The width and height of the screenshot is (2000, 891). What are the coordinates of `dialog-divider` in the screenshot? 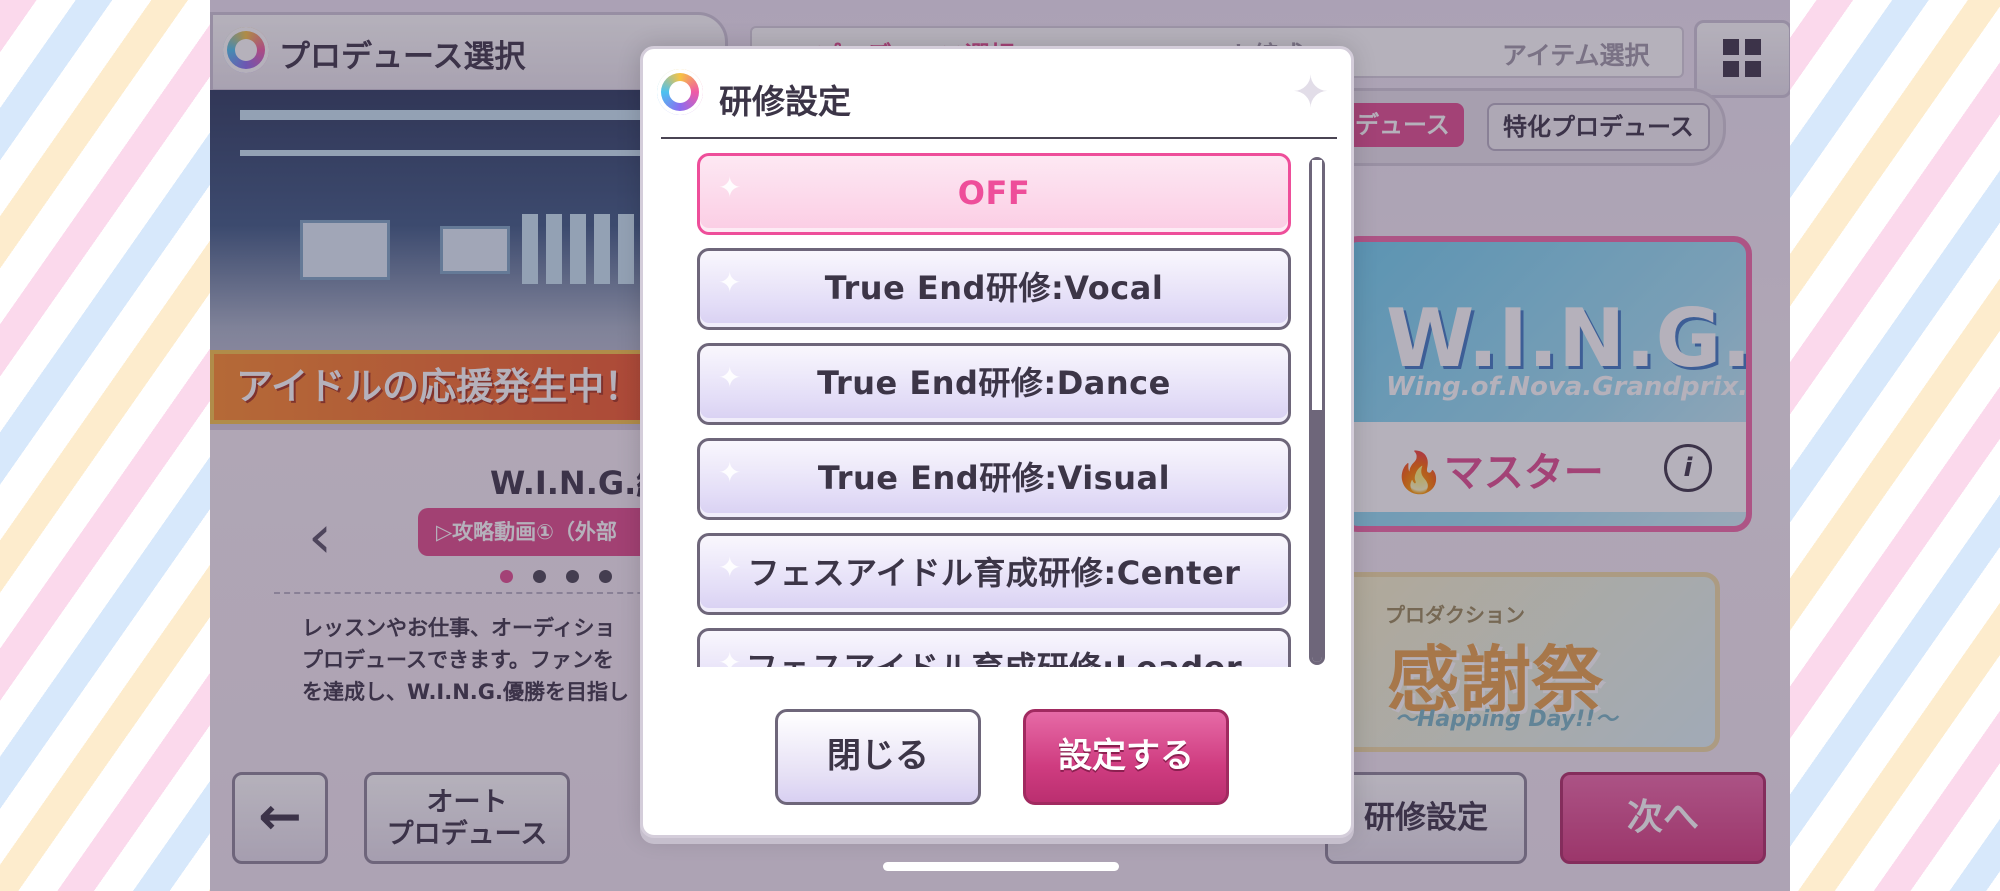 It's located at (999, 138).